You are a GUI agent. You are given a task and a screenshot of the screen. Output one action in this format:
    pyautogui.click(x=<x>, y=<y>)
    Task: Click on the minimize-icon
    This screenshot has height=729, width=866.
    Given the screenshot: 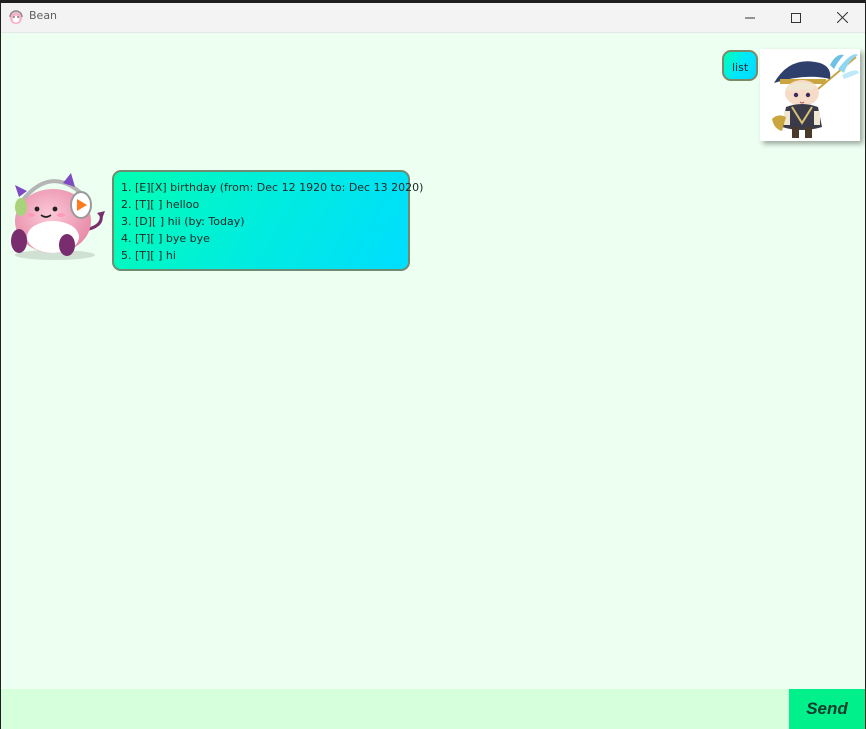 What is the action you would take?
    pyautogui.click(x=750, y=17)
    